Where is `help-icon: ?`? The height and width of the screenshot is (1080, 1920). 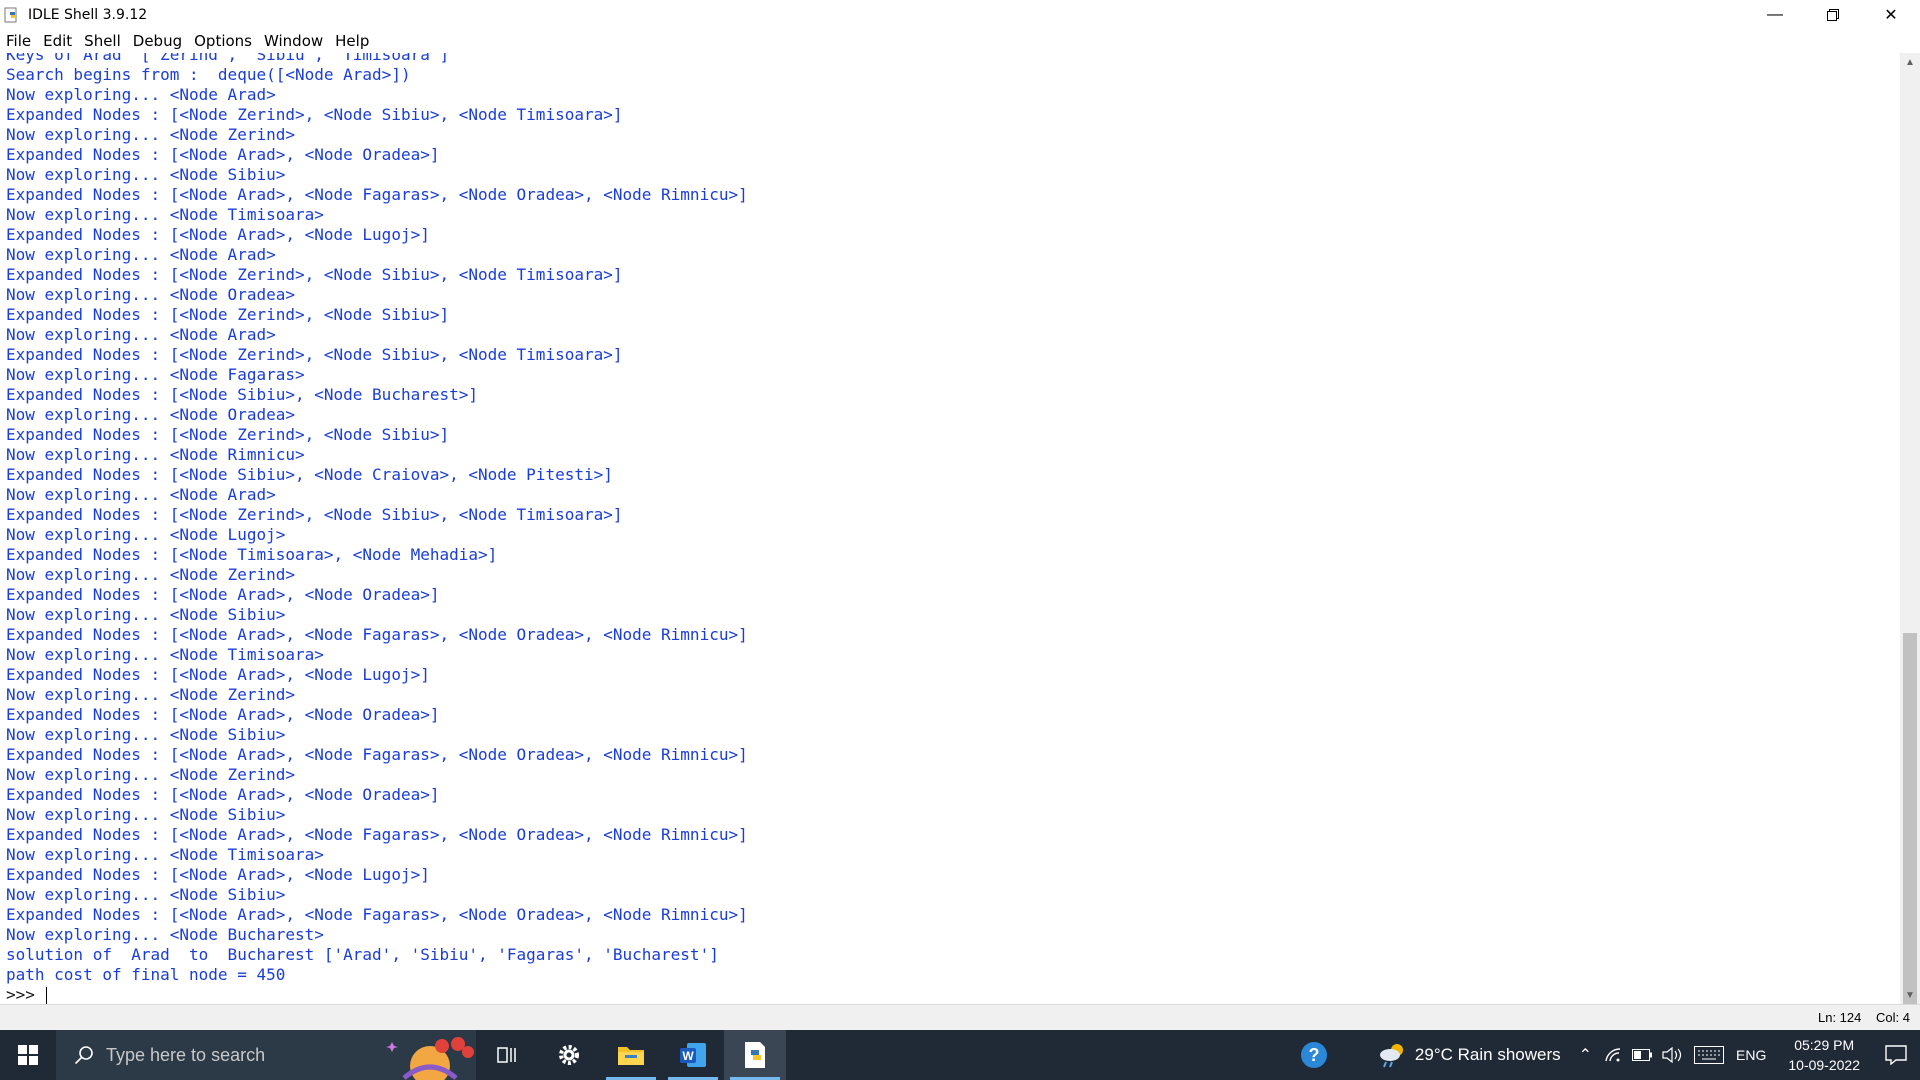 help-icon: ? is located at coordinates (1313, 1055).